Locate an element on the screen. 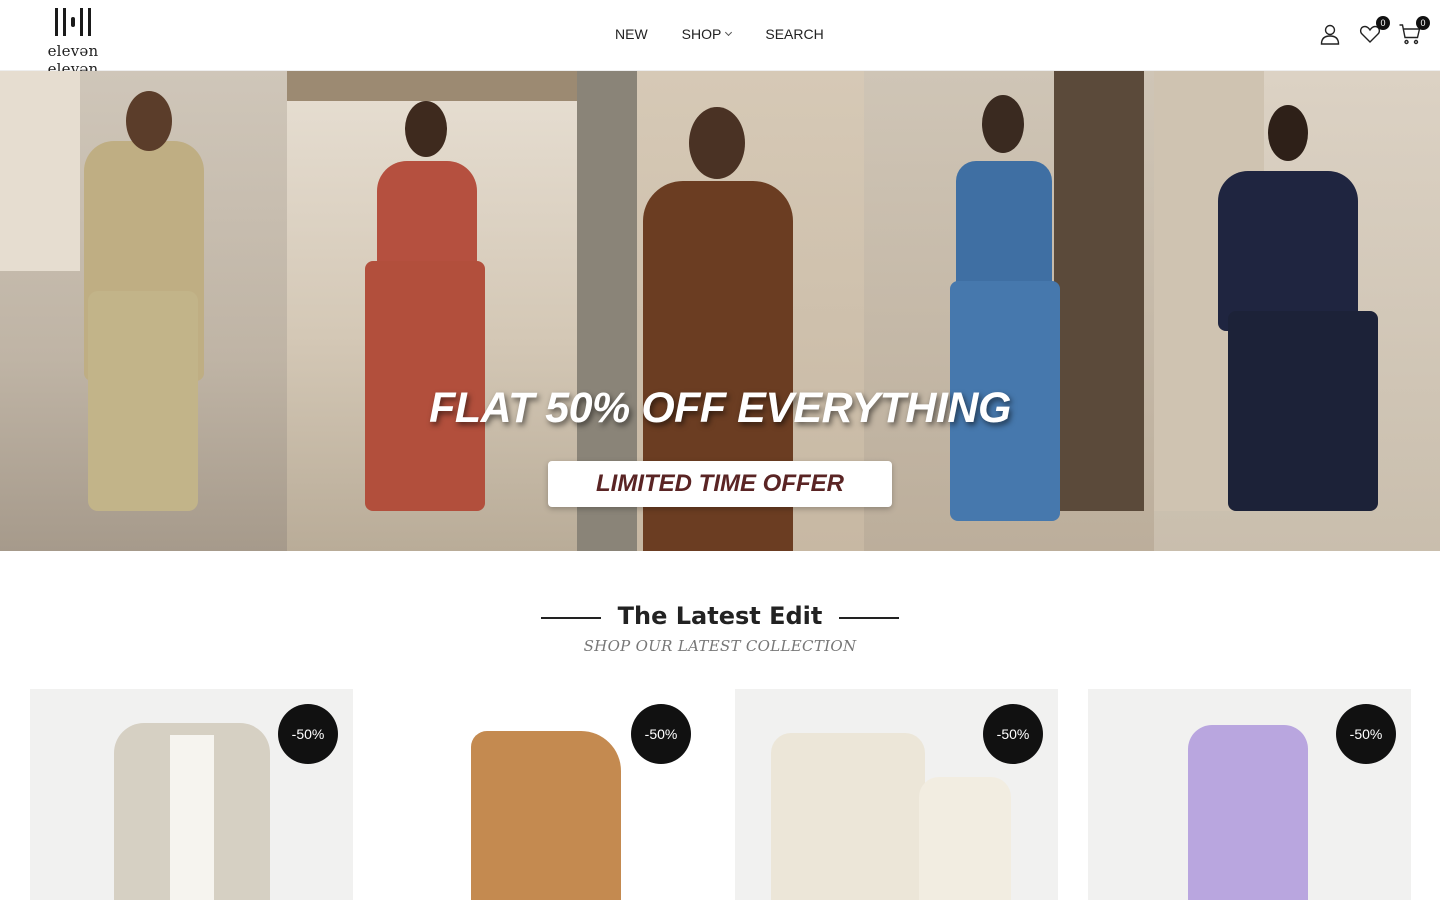 The height and width of the screenshot is (900, 1440). header-icons: 0 0 is located at coordinates (1374, 31).